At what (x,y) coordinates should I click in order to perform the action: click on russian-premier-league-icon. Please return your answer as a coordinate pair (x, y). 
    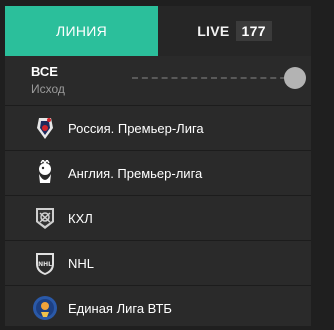
    Looking at the image, I should click on (45, 128).